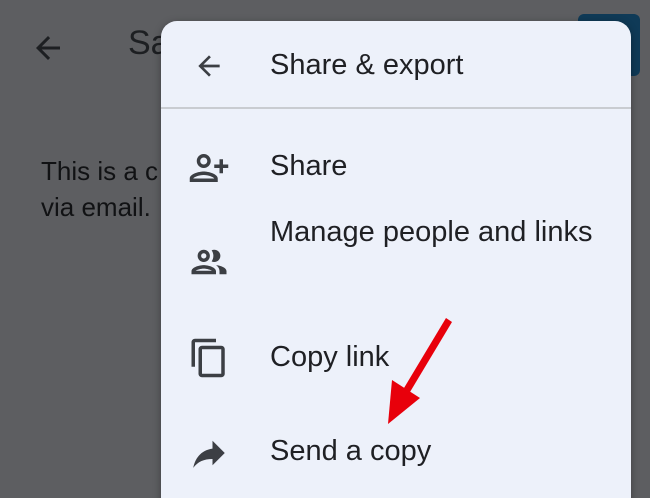 Image resolution: width=650 pixels, height=498 pixels. Describe the element at coordinates (351, 451) in the screenshot. I see `menu-item-label: Send a copy` at that location.